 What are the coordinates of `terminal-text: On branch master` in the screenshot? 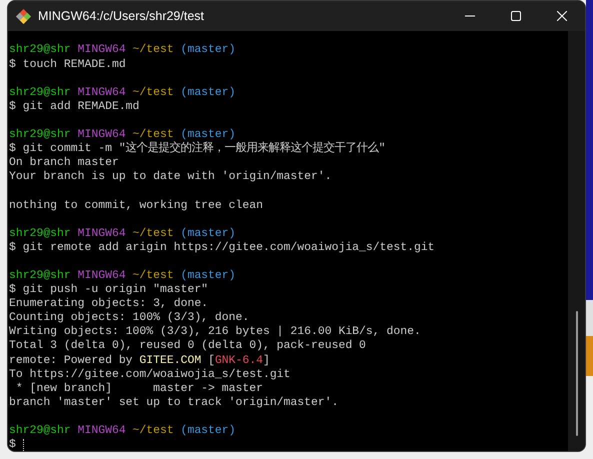 It's located at (64, 162).